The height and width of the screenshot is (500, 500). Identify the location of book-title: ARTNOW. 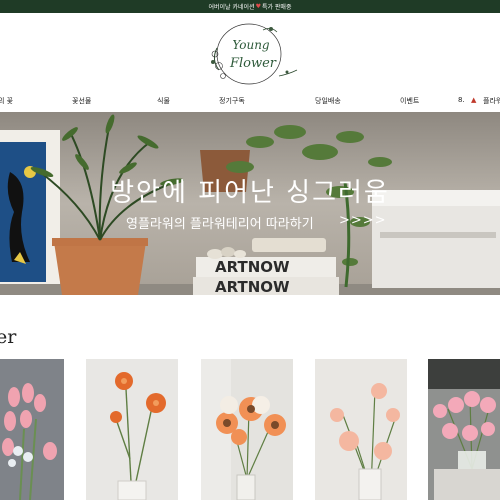
(252, 267).